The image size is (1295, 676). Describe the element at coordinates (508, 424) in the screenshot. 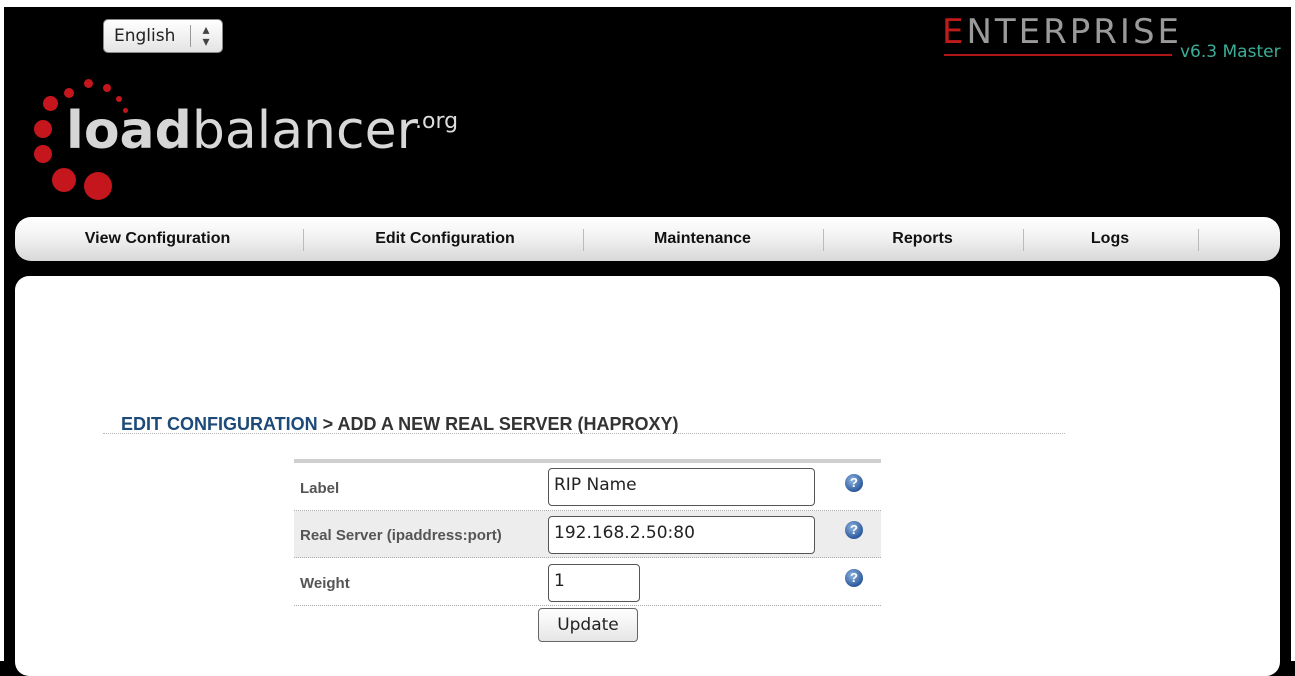

I see `page-title-text: ADD A NEW REAL SERVER (HAPROXY)` at that location.